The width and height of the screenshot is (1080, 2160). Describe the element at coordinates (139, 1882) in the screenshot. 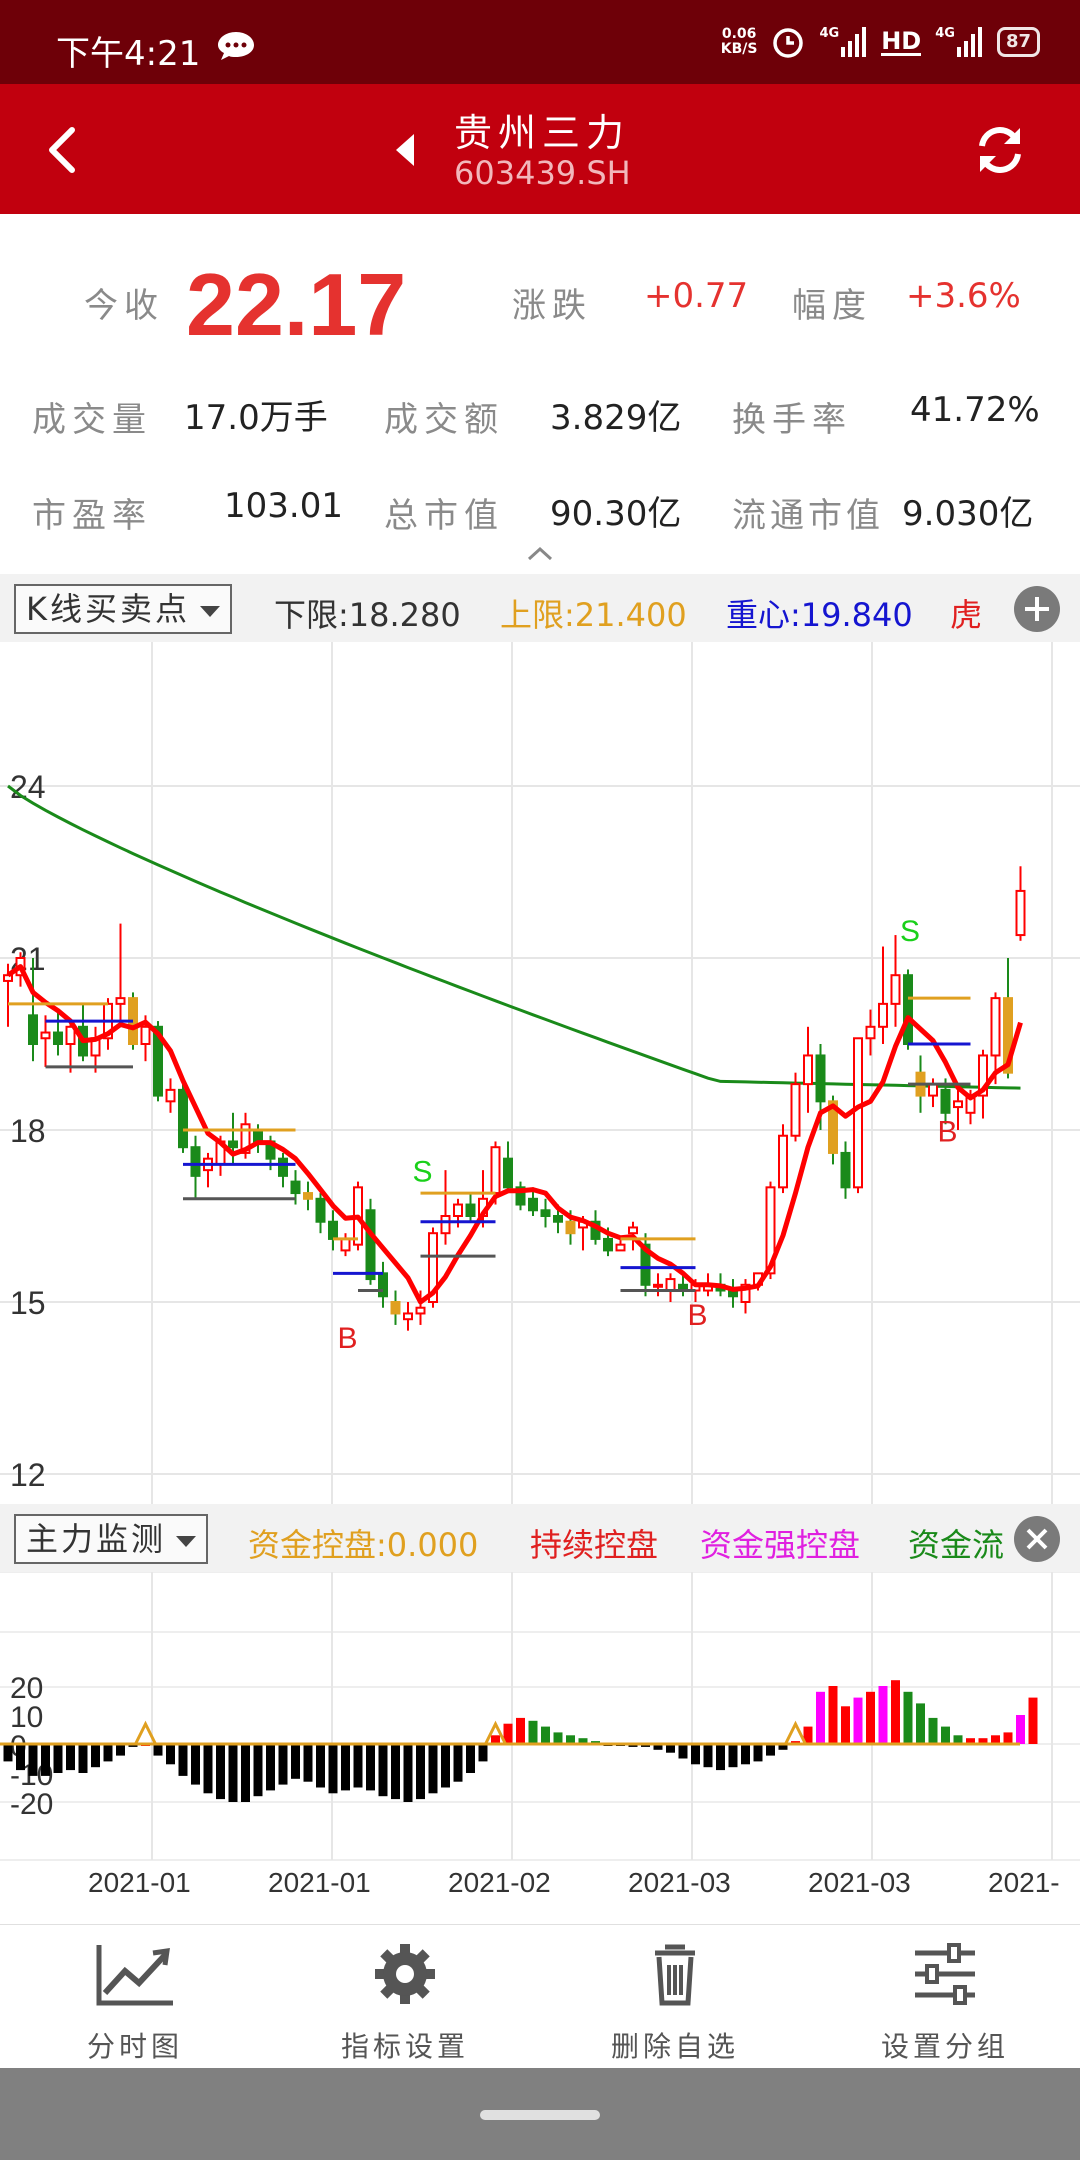

I see `x-tick-label: 2021-01` at that location.